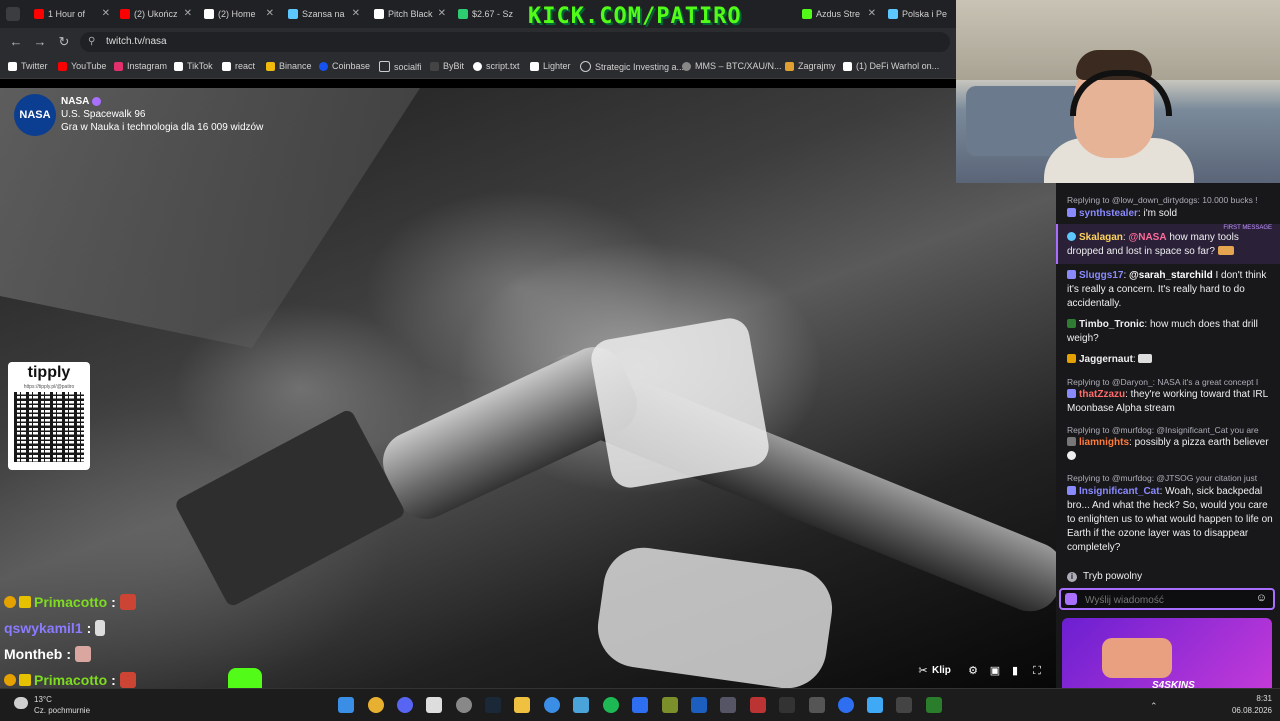 This screenshot has height=721, width=1280. I want to click on bookmark-socialfi: socialfi, so click(400, 66).